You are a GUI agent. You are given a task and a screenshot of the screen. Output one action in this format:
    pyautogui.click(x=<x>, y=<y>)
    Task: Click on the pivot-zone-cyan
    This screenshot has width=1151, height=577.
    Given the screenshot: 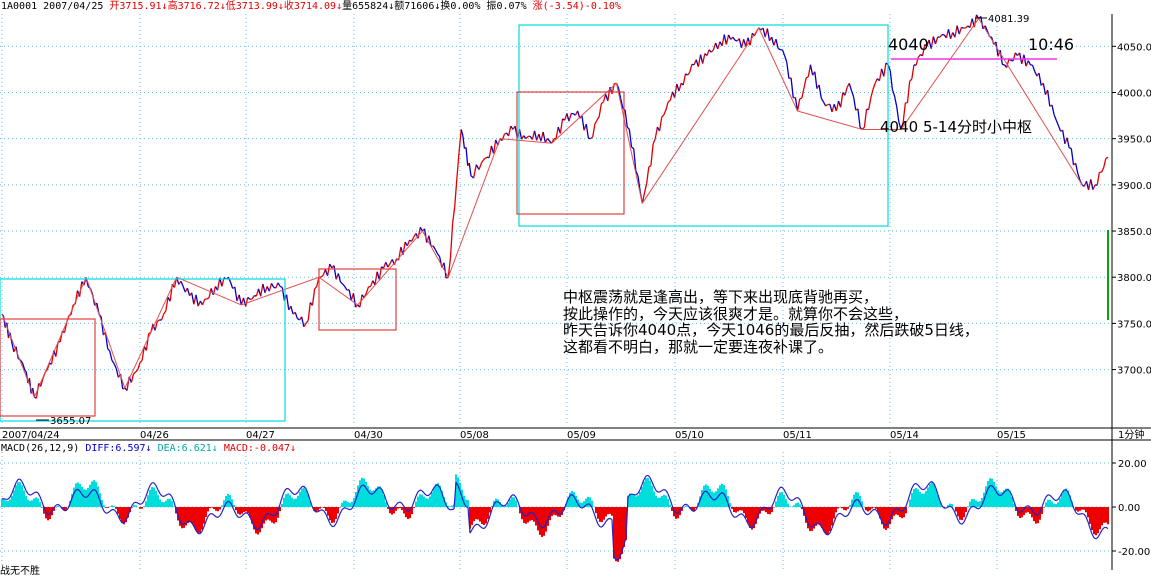 What is the action you would take?
    pyautogui.click(x=703, y=125)
    